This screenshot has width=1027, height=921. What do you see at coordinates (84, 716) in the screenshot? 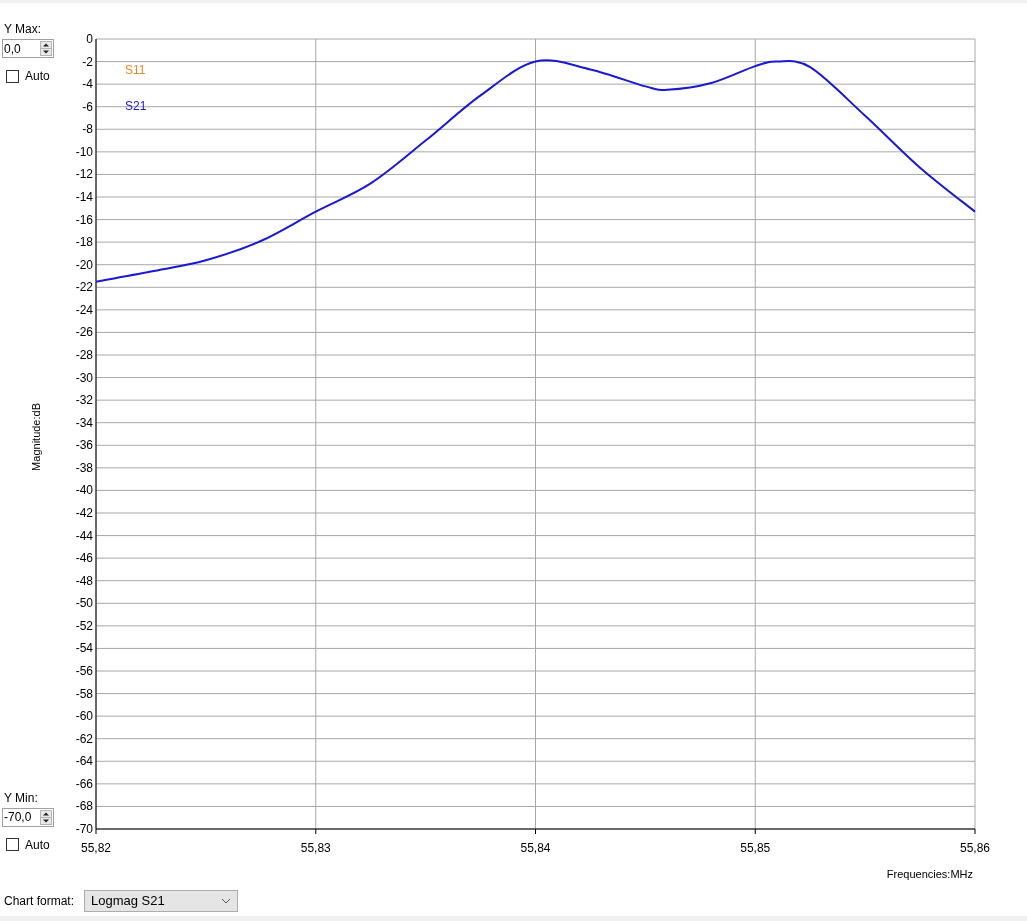
I see `axis-label: -60` at bounding box center [84, 716].